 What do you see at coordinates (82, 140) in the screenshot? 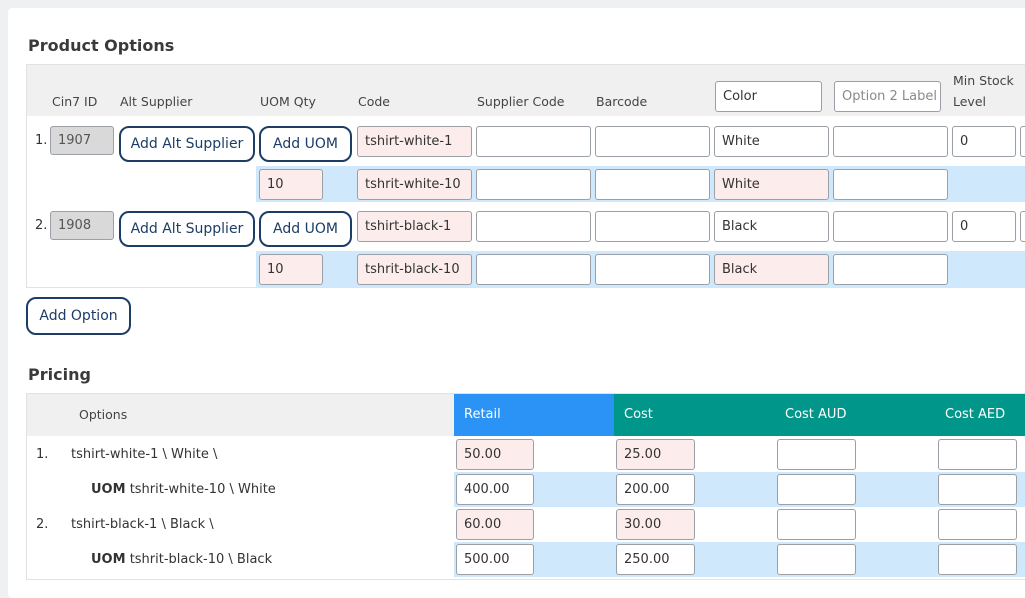
I see `cin7-id-field: 1907` at bounding box center [82, 140].